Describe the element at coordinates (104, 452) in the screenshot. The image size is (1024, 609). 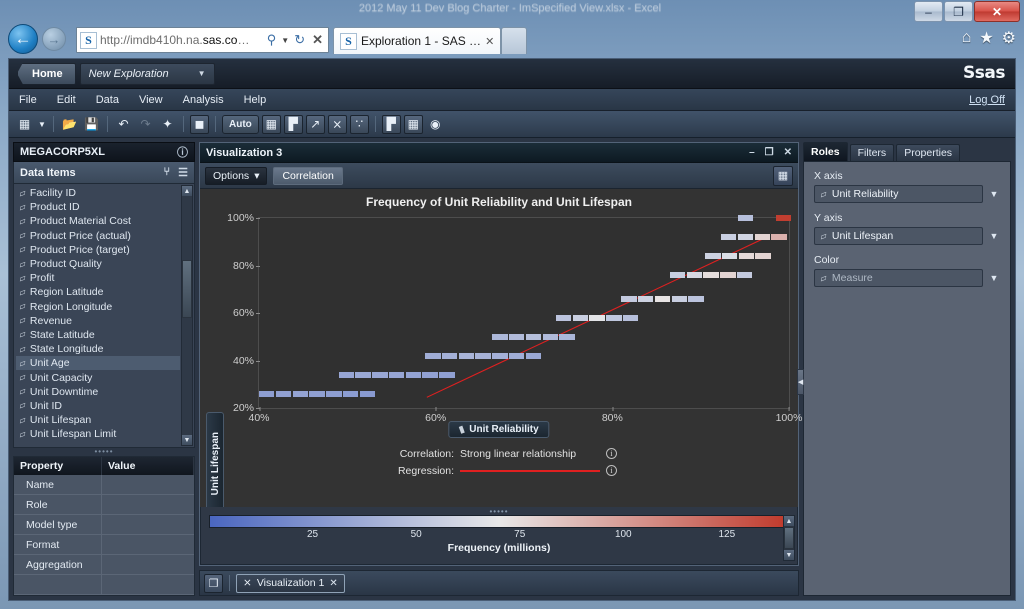
I see `panel-splitter: •••••` at that location.